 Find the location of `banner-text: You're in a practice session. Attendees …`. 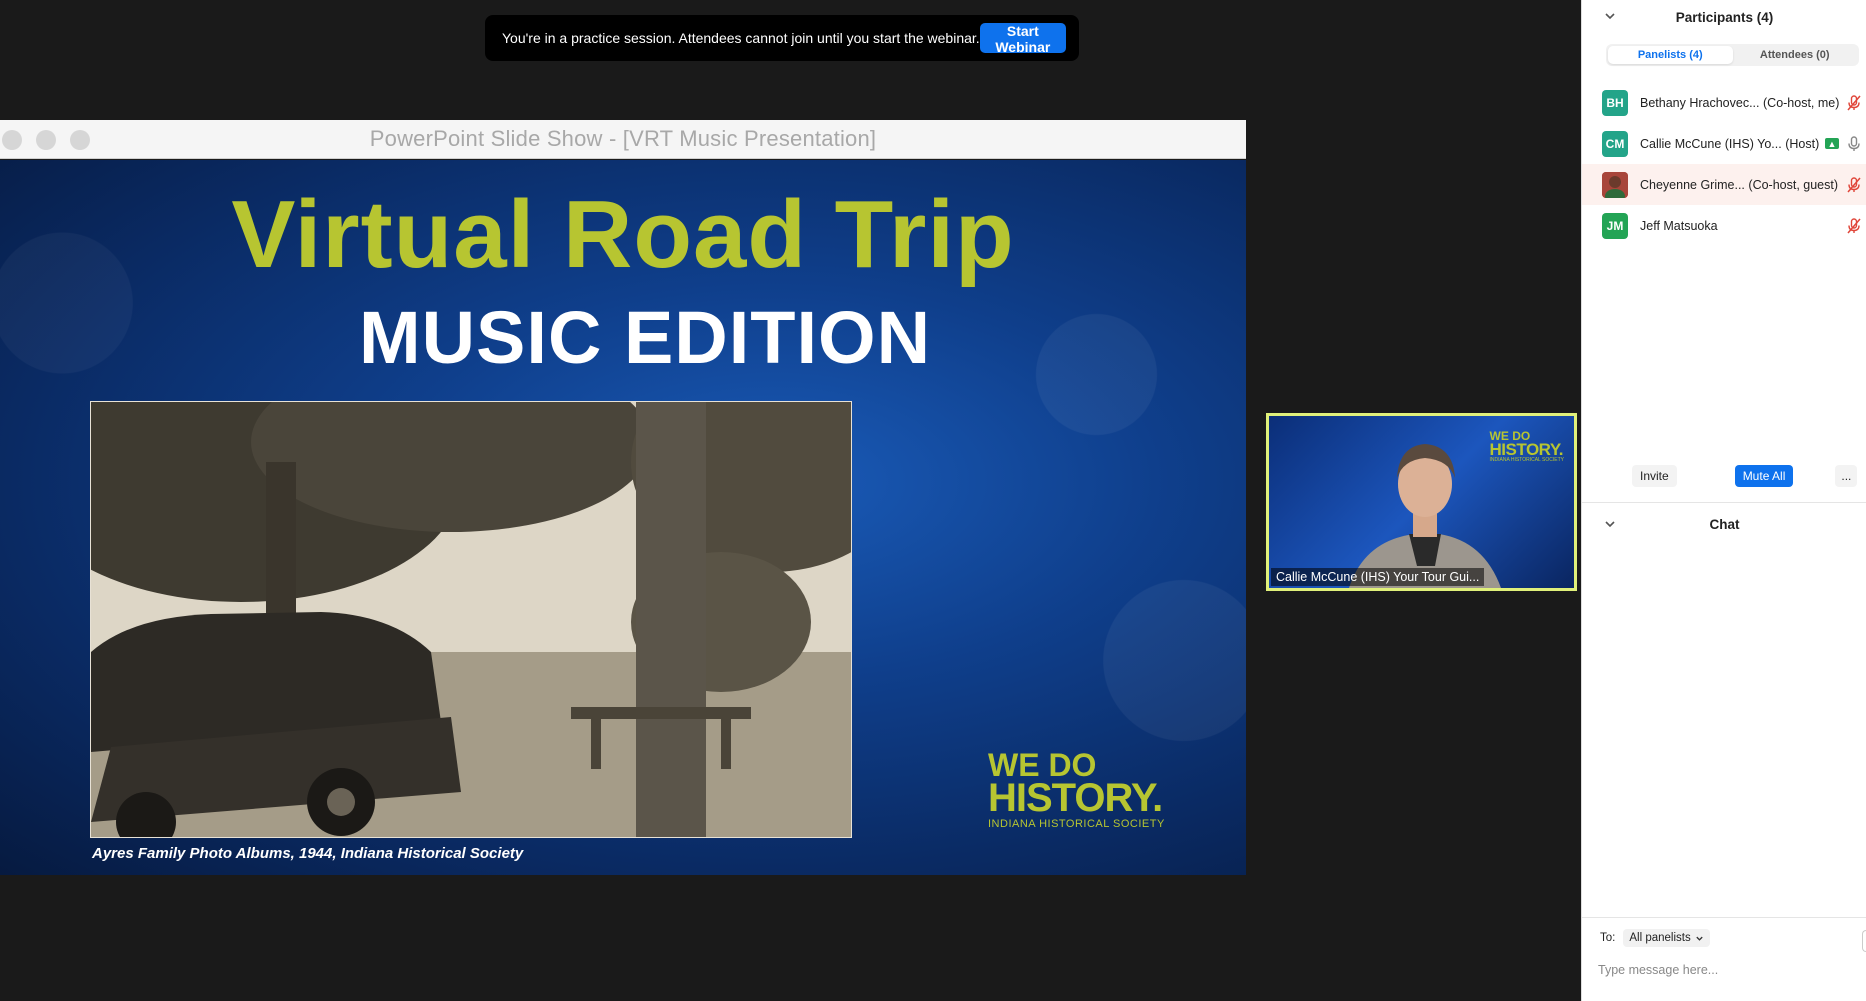

banner-text: You're in a practice session. Attendees … is located at coordinates (741, 38).